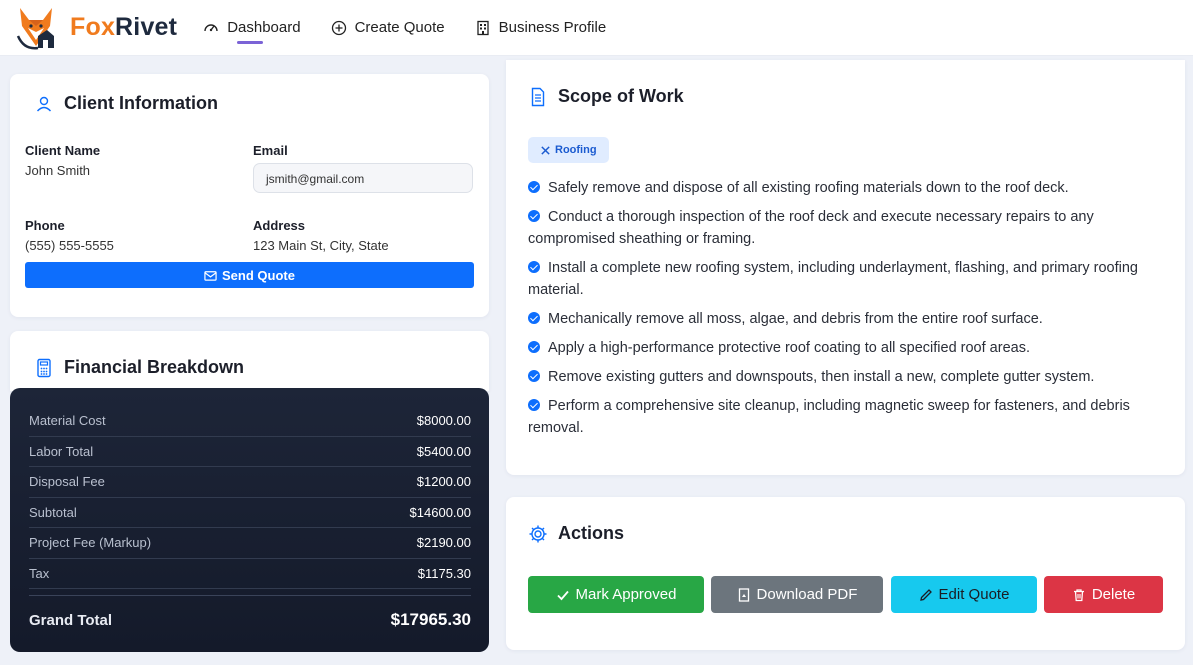 The height and width of the screenshot is (665, 1193). What do you see at coordinates (141, 103) in the screenshot?
I see `client-information-heading: Client Information` at bounding box center [141, 103].